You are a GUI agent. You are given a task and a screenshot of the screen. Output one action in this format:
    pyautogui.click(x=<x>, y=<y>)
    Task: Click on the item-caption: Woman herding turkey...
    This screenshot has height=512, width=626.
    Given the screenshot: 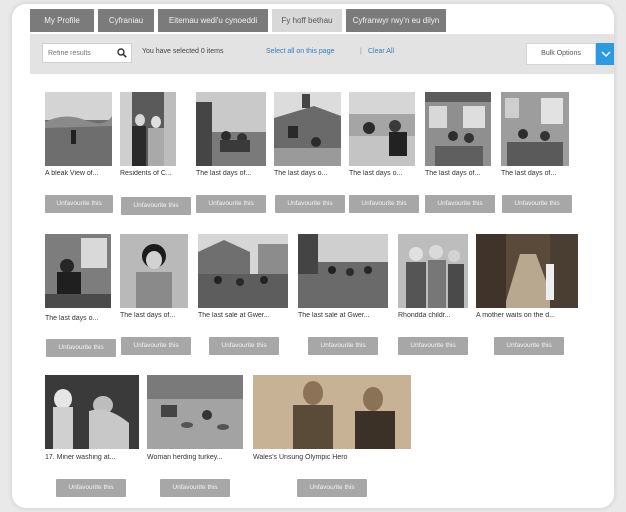 What is the action you would take?
    pyautogui.click(x=197, y=457)
    